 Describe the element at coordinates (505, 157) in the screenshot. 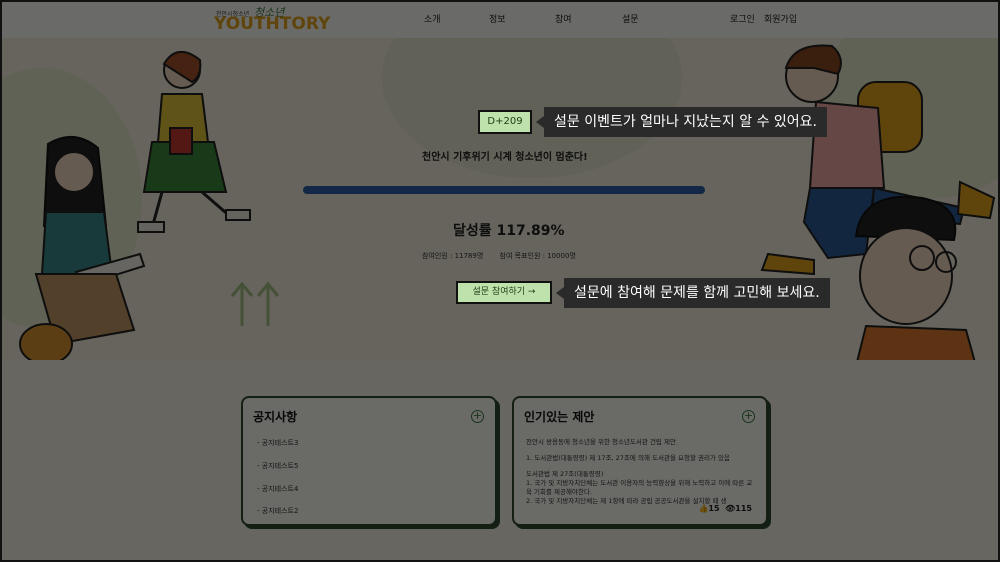

I see `campaign-headline: 천안시 기후위기 시계 청소년이 멈춘다!` at that location.